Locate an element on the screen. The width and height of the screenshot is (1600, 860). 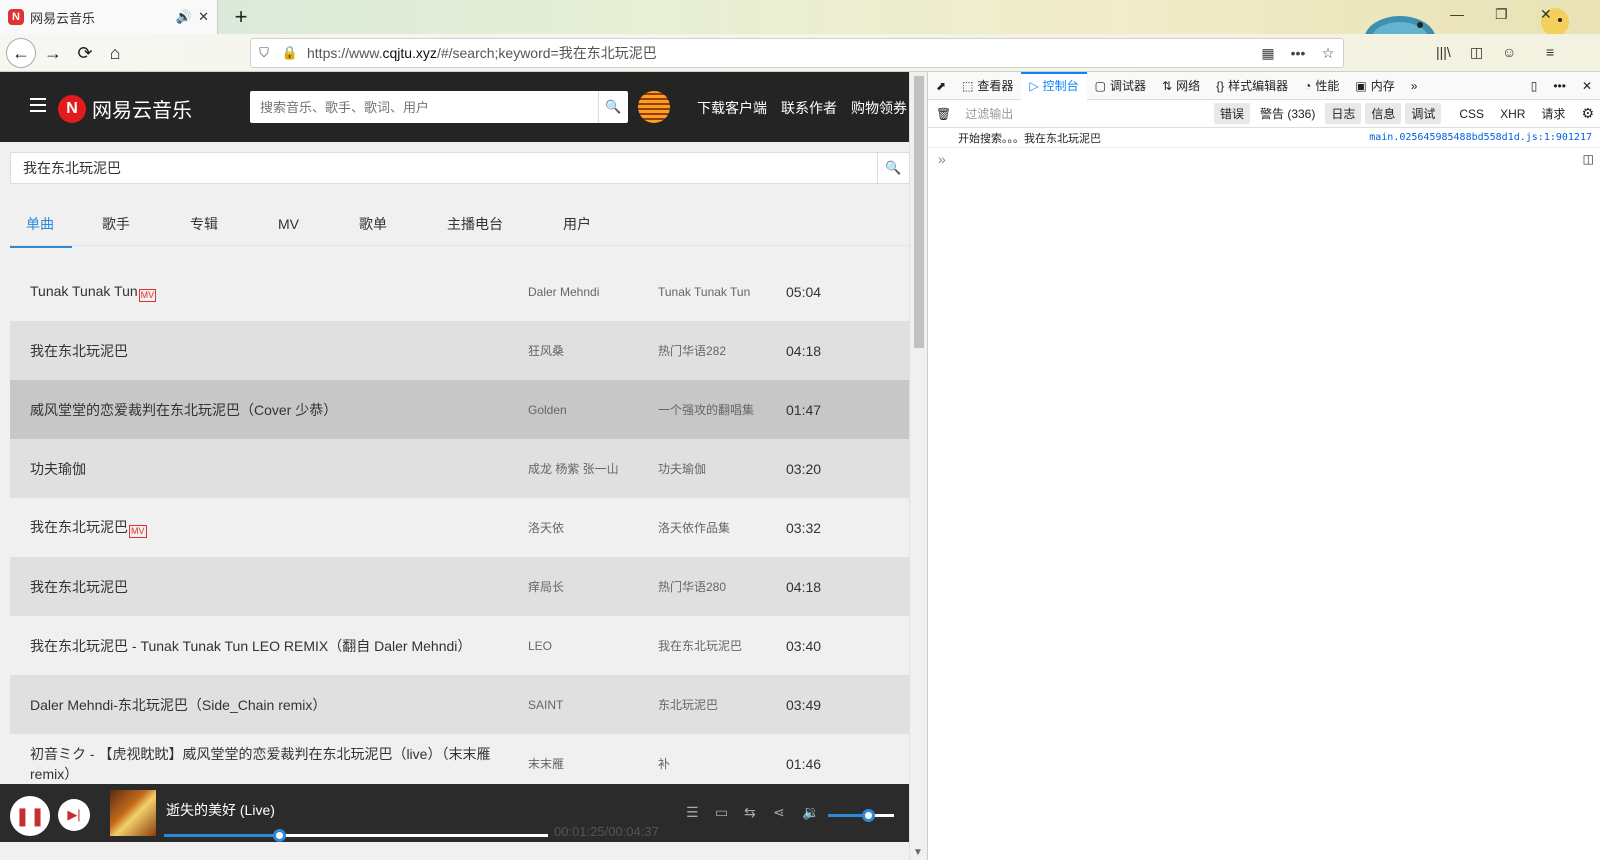
song-album: 洛天依作品集 is located at coordinates (722, 527).